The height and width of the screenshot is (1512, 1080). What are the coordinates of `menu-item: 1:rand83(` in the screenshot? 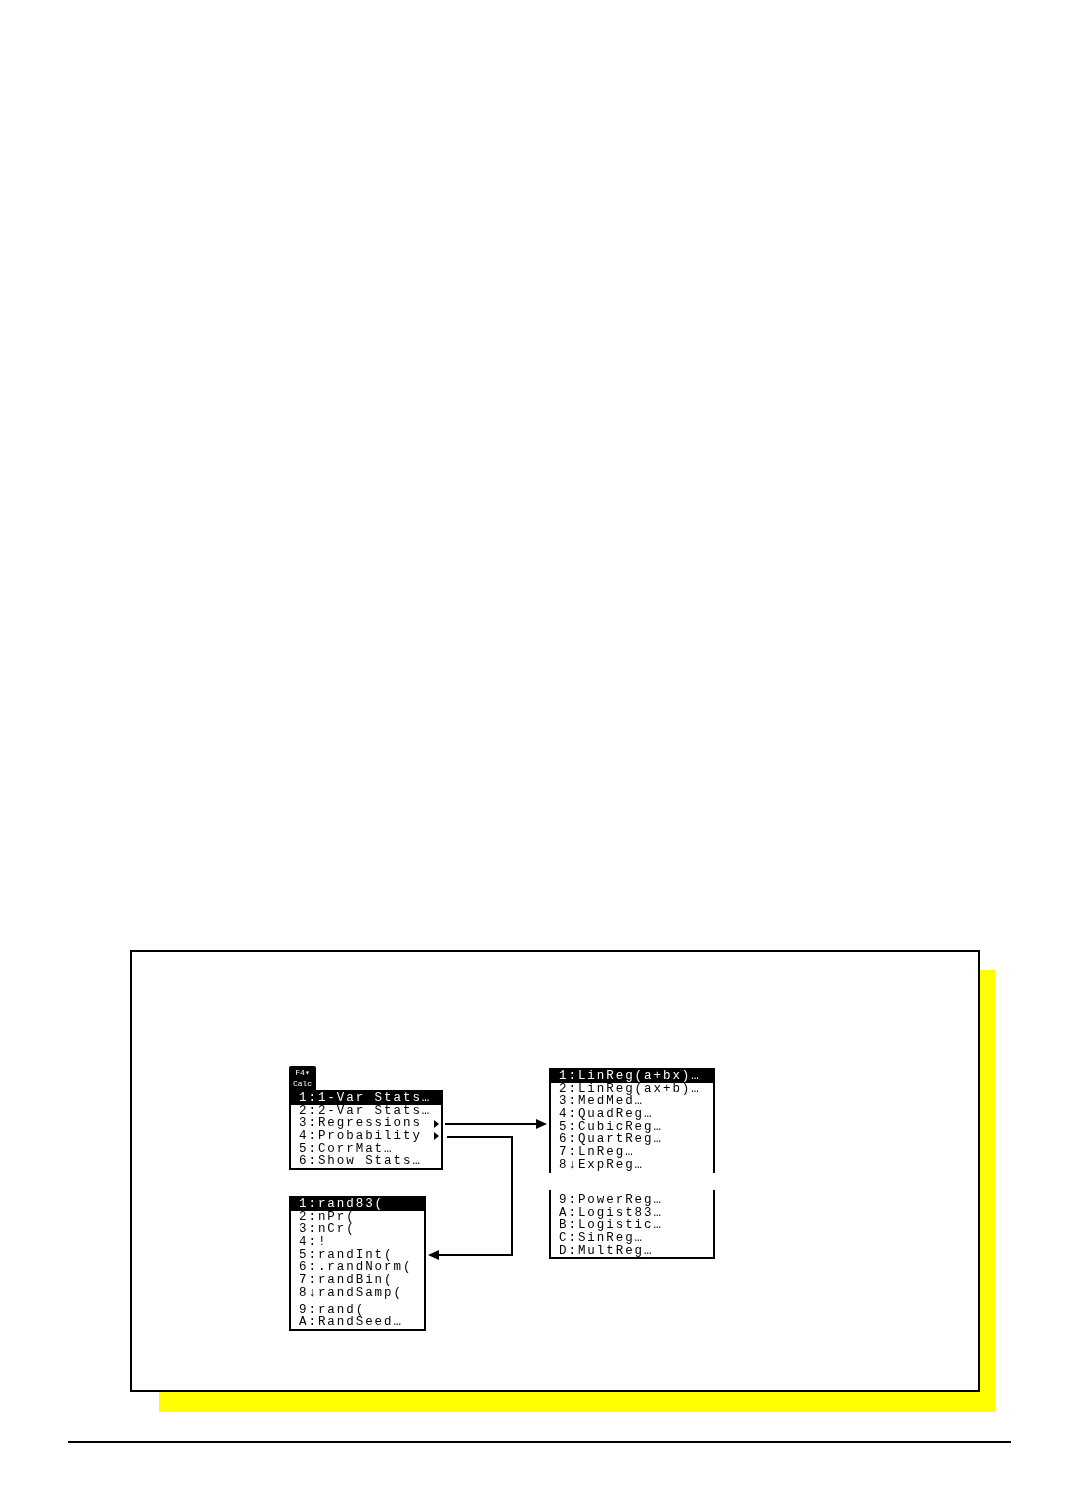 It's located at (357, 1204).